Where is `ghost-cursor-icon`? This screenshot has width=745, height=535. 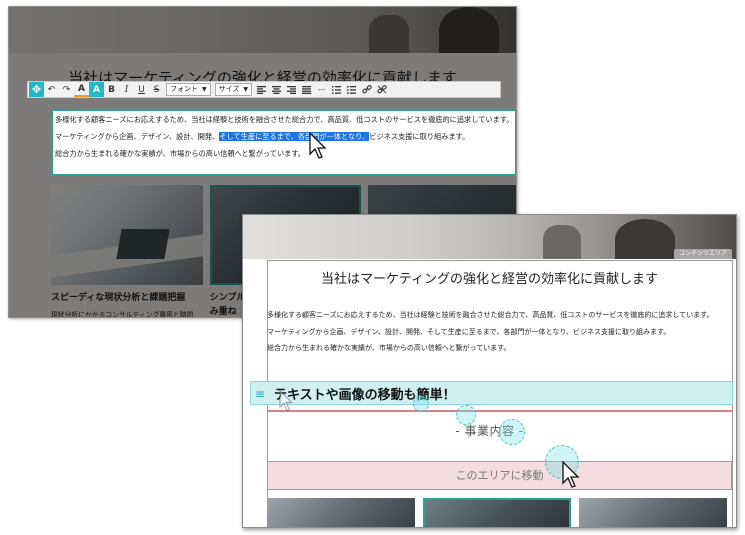 ghost-cursor-icon is located at coordinates (286, 401).